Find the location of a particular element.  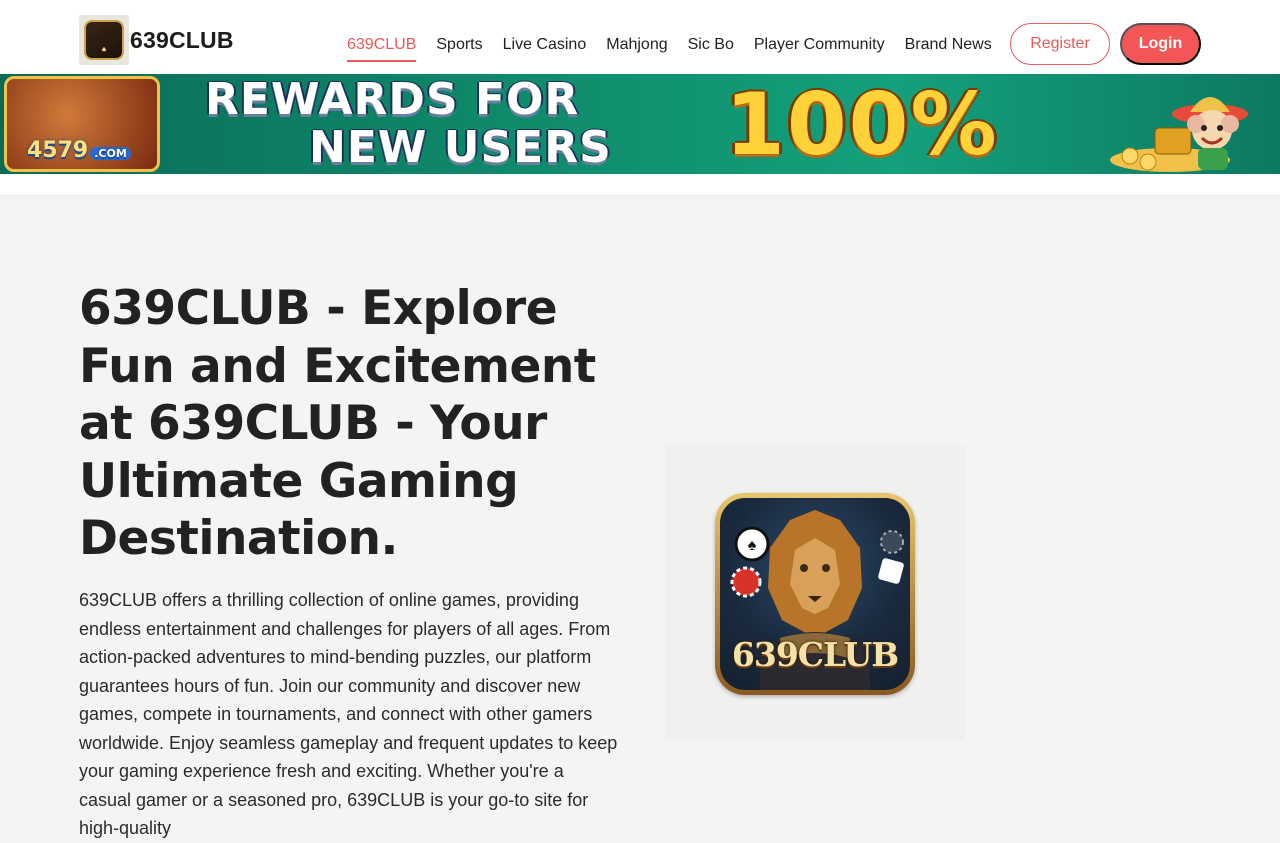

brand-logo: ♠ is located at coordinates (104, 40).